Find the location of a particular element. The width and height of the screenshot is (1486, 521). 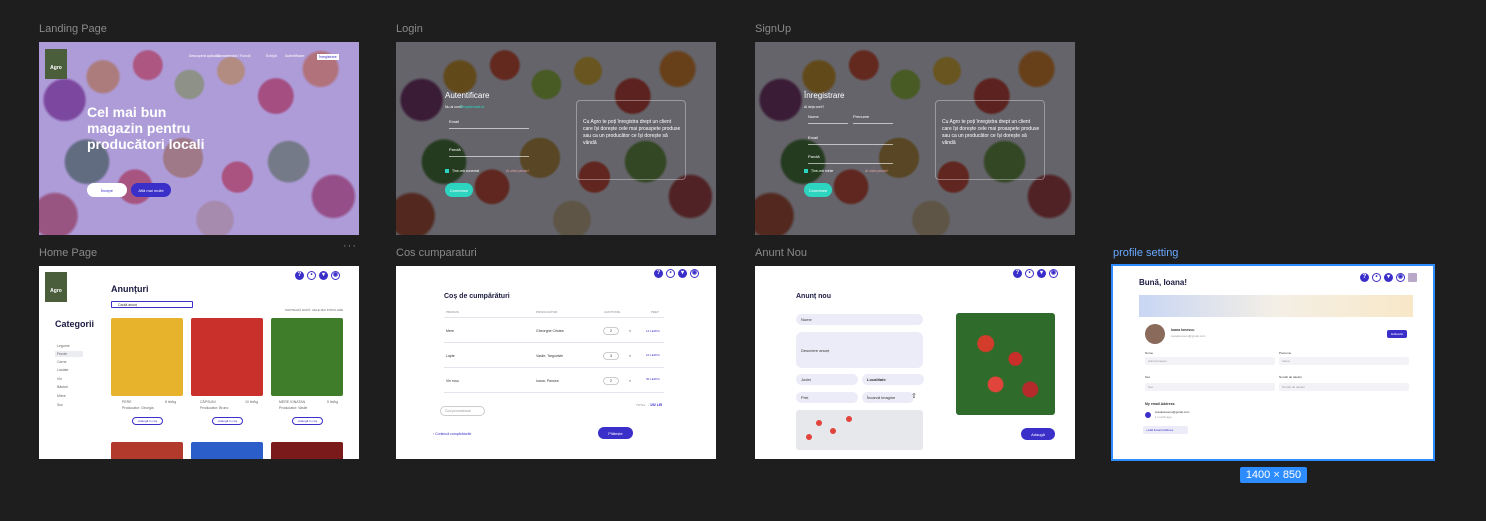

category-item: Miere is located at coordinates (61, 396).